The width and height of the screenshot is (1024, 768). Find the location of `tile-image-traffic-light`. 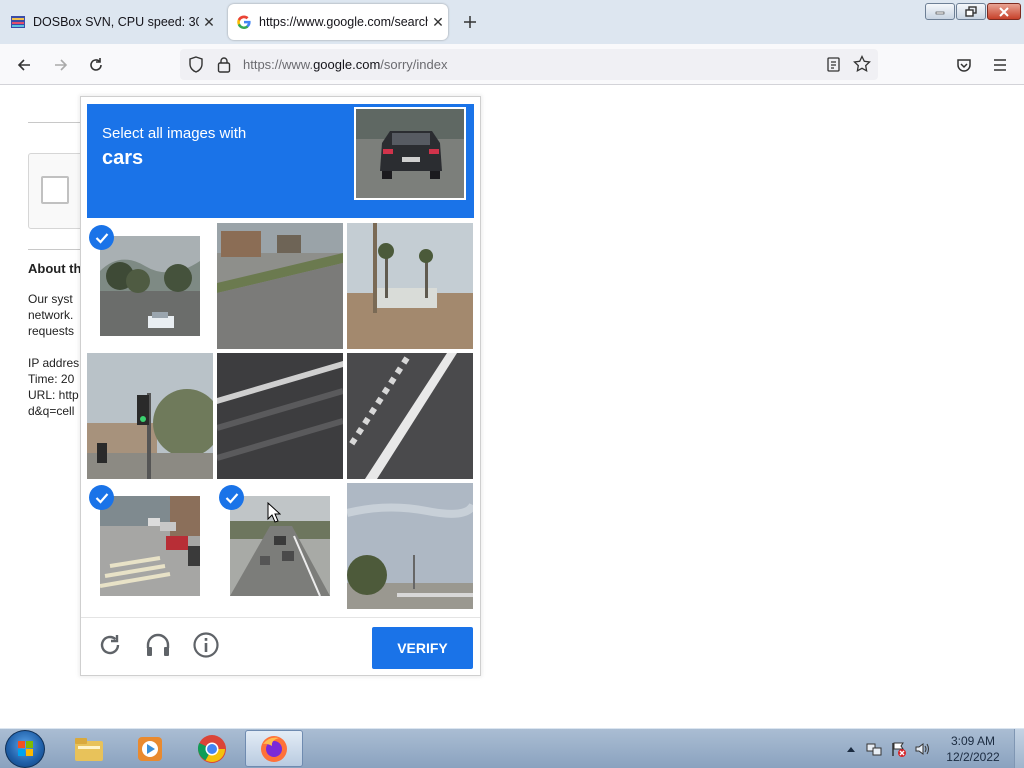

tile-image-traffic-light is located at coordinates (150, 416).